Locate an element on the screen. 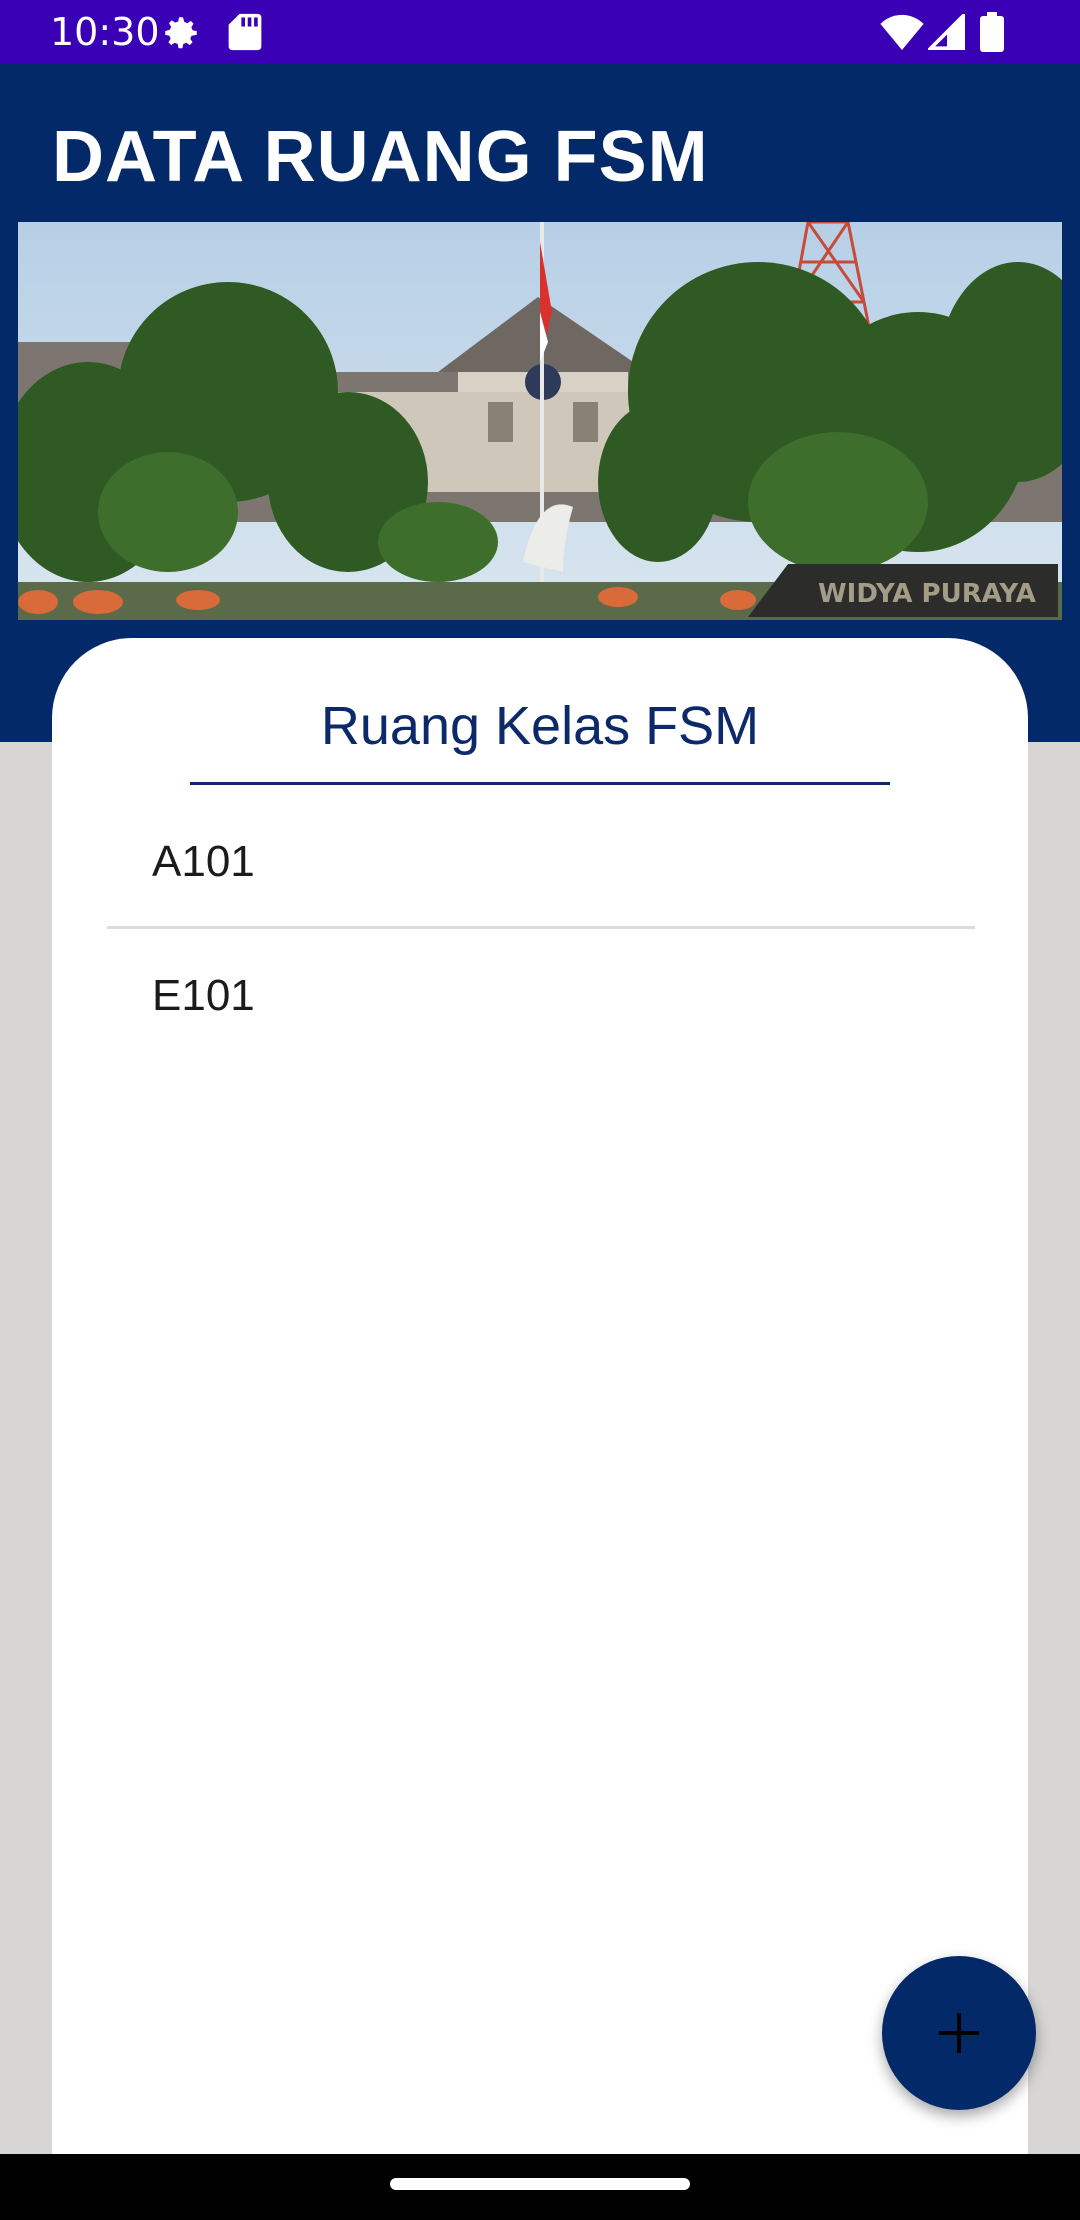 The image size is (1080, 2220). room-name: A101 is located at coordinates (203, 861).